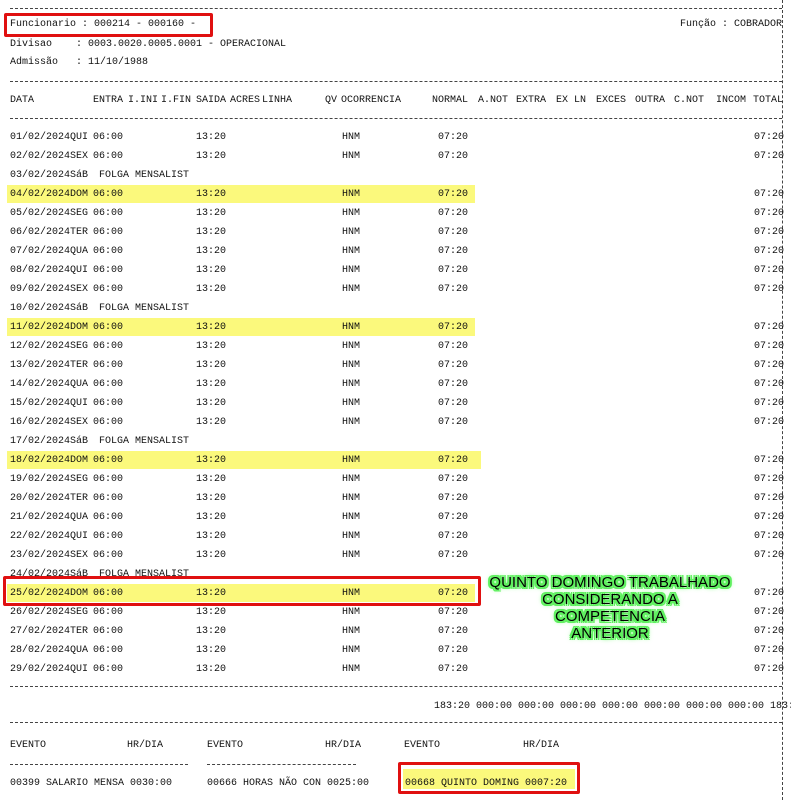 The image size is (791, 800). What do you see at coordinates (40, 650) in the screenshot?
I see `row-date: 28/02/2024` at bounding box center [40, 650].